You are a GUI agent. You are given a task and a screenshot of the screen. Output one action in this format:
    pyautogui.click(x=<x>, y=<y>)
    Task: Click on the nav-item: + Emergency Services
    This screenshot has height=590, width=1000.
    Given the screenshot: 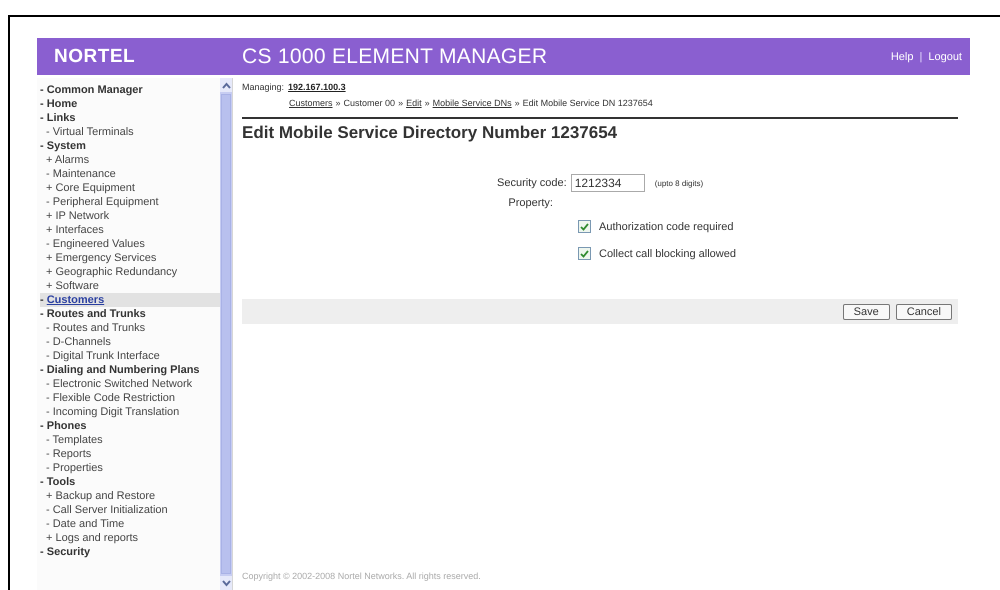 What is the action you would take?
    pyautogui.click(x=130, y=258)
    